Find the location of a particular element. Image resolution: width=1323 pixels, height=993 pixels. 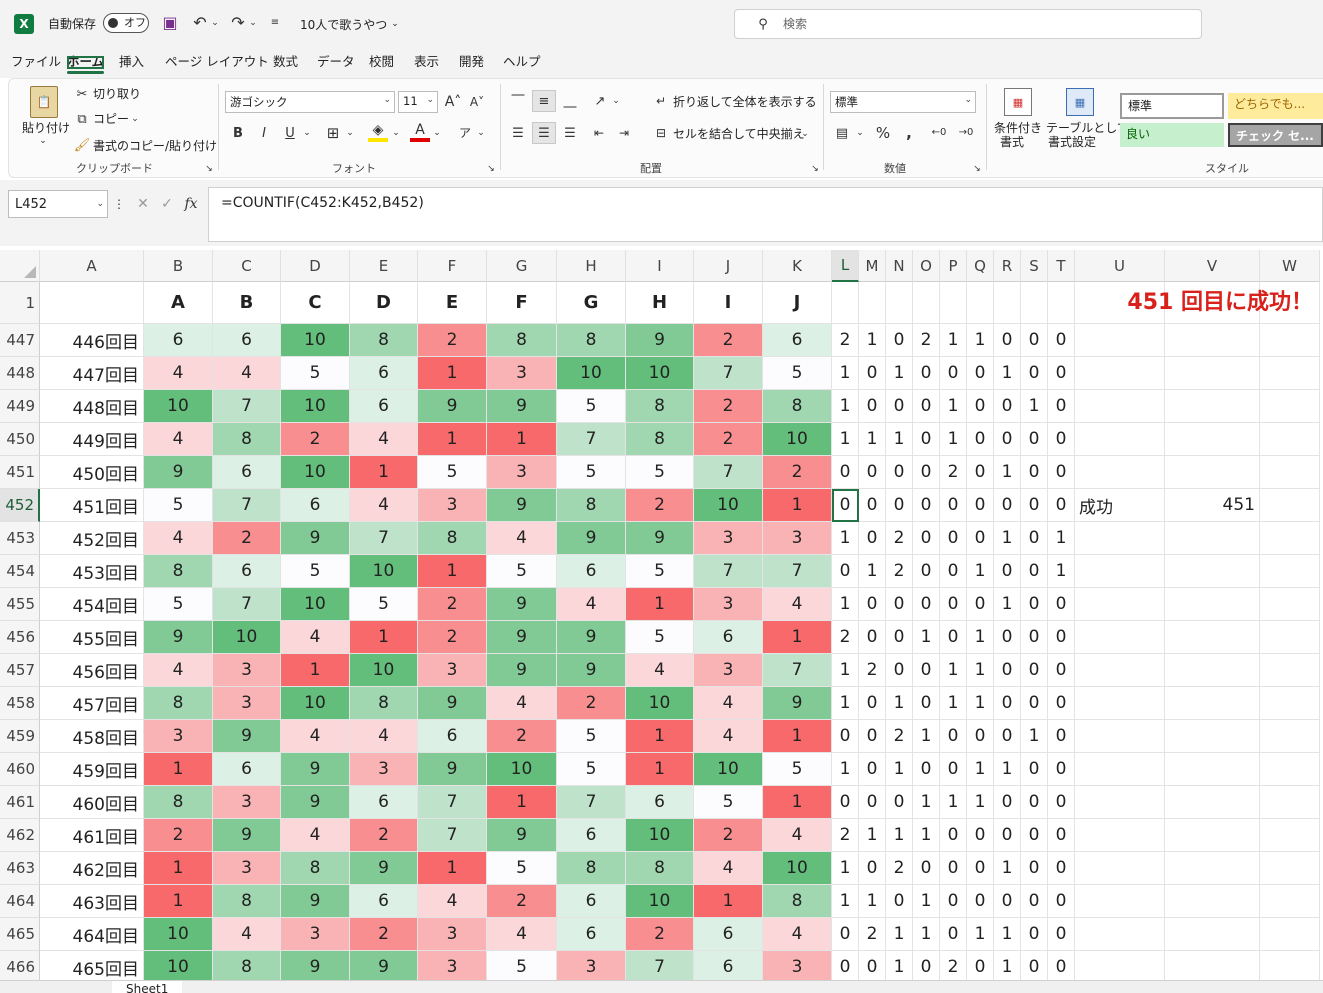

score-cell: 2 is located at coordinates (728, 439).